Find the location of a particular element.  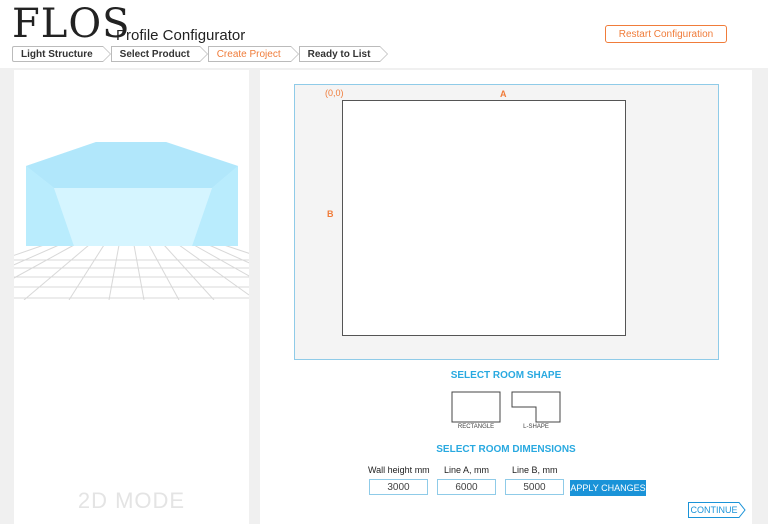

room-shape-title: SELECT ROOM SHAPE is located at coordinates (506, 375).